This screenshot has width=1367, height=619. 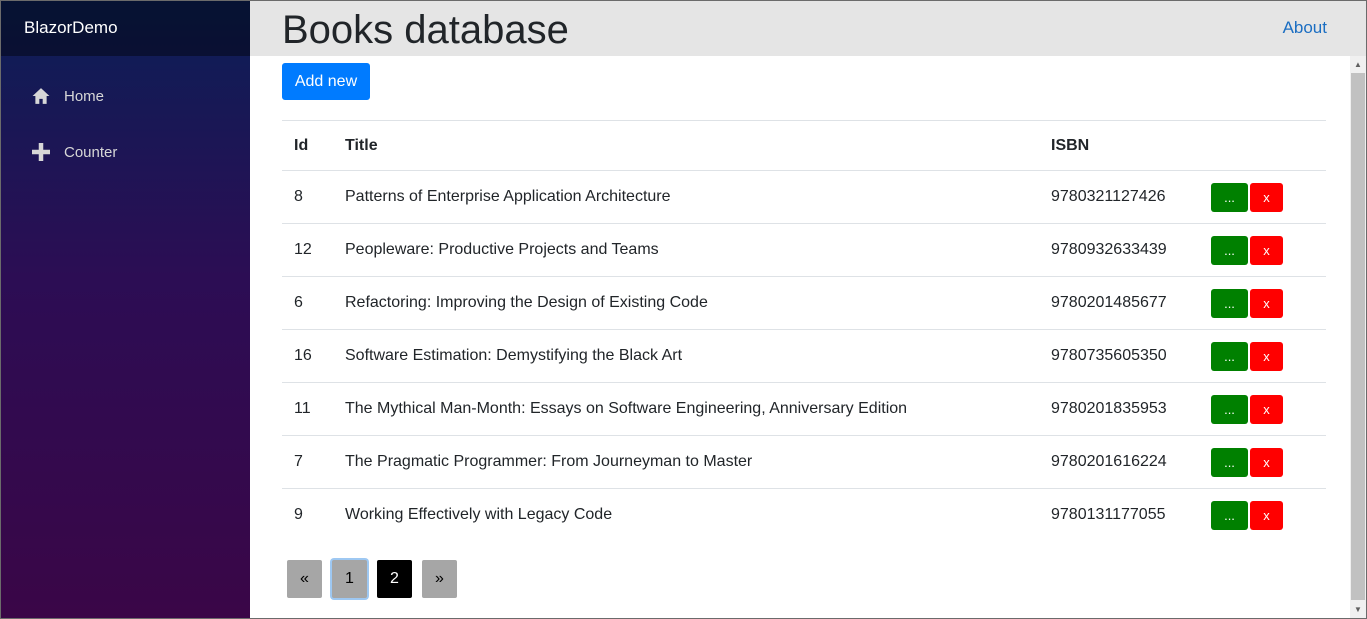 I want to click on scroll-down-arrow-icon: ▼, so click(x=1358, y=609).